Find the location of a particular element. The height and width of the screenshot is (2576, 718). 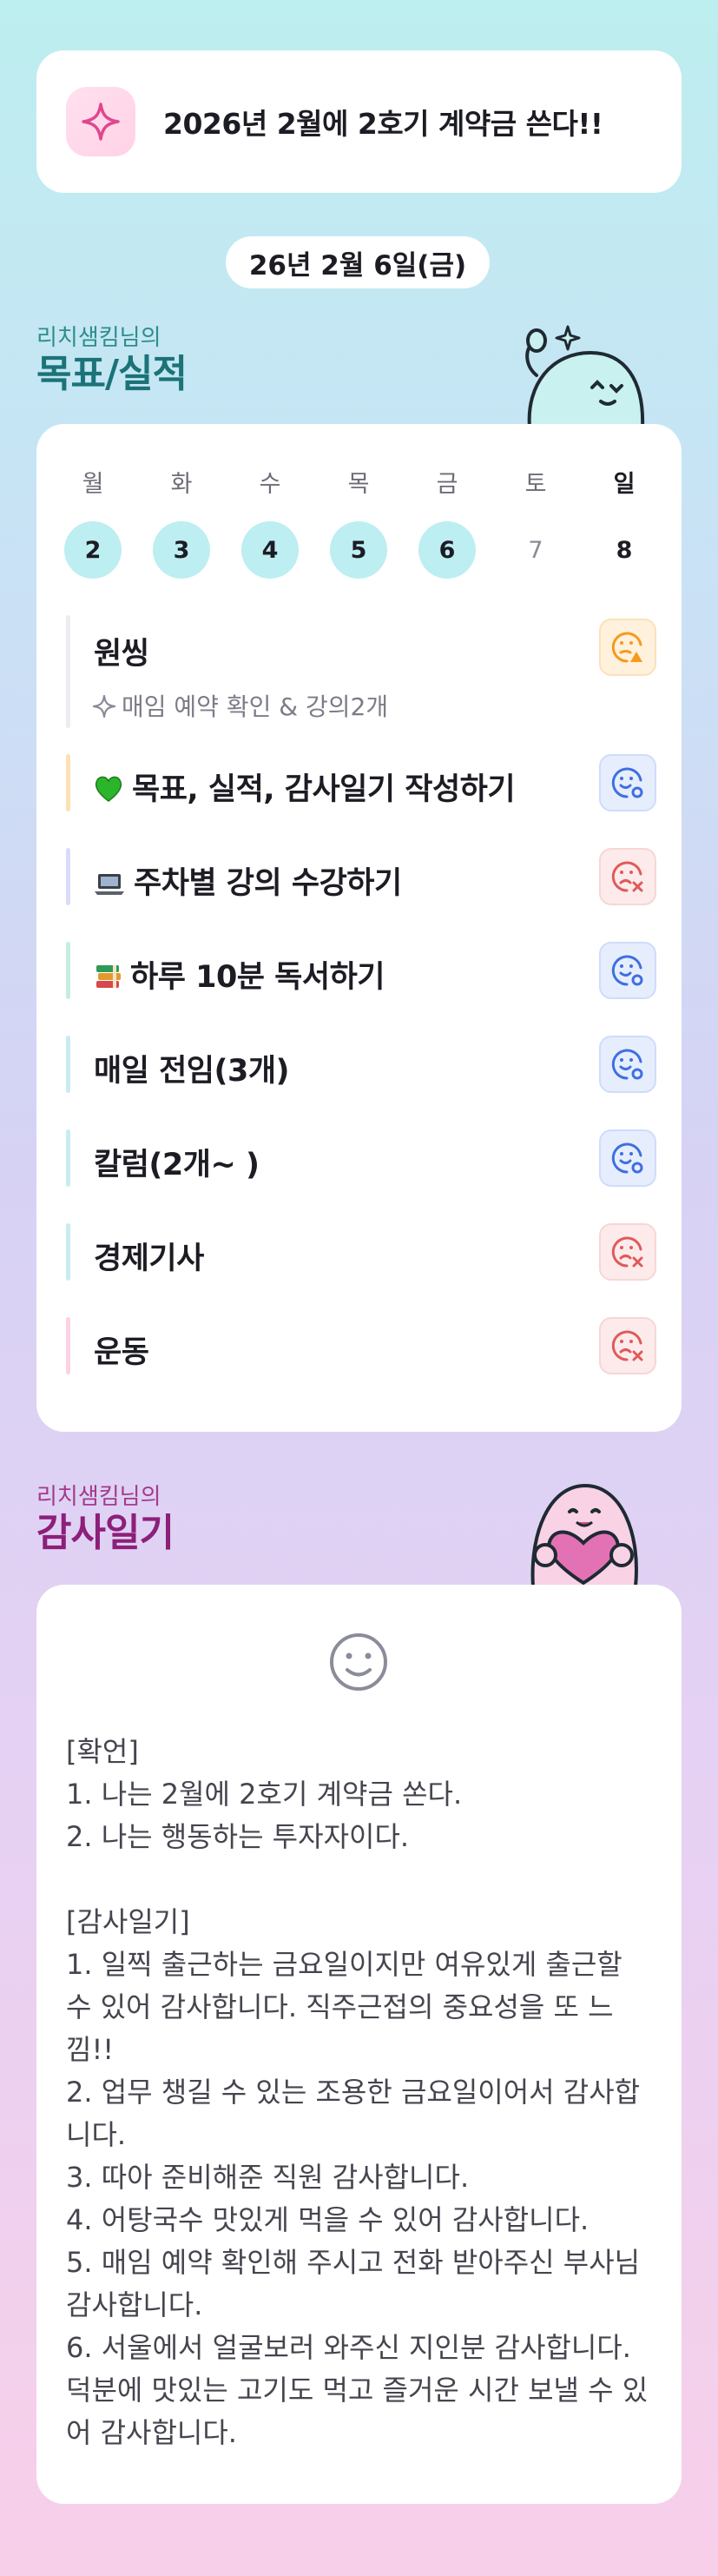

task-row: 주차별 강의 수강하기 is located at coordinates (361, 876).